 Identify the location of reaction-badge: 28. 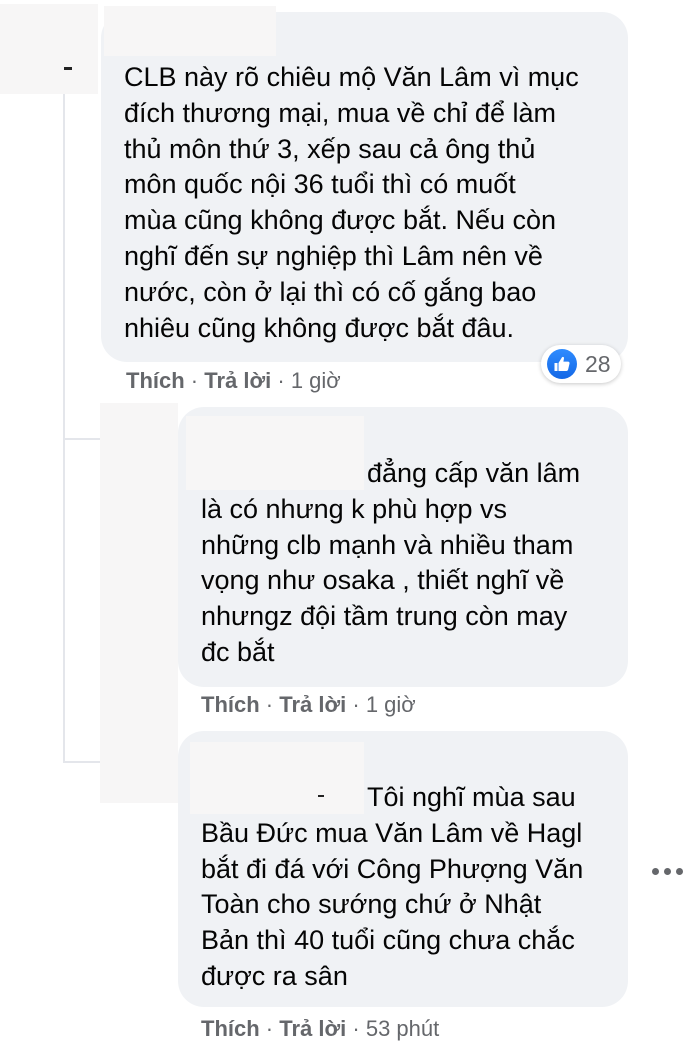
(581, 364).